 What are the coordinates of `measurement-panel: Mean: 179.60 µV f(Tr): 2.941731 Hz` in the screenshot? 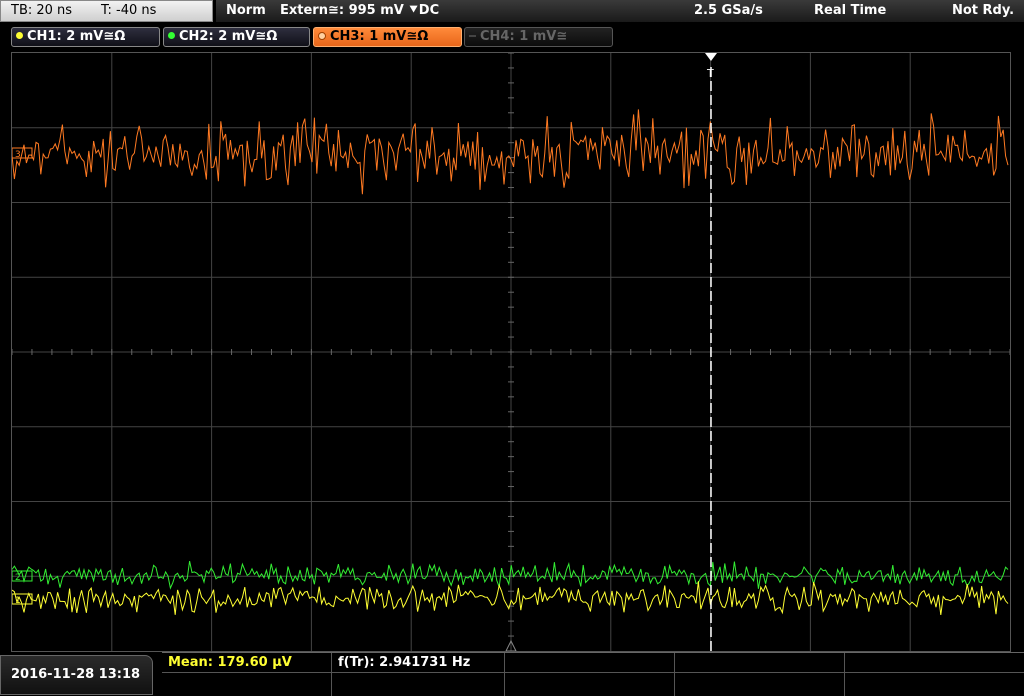 It's located at (593, 674).